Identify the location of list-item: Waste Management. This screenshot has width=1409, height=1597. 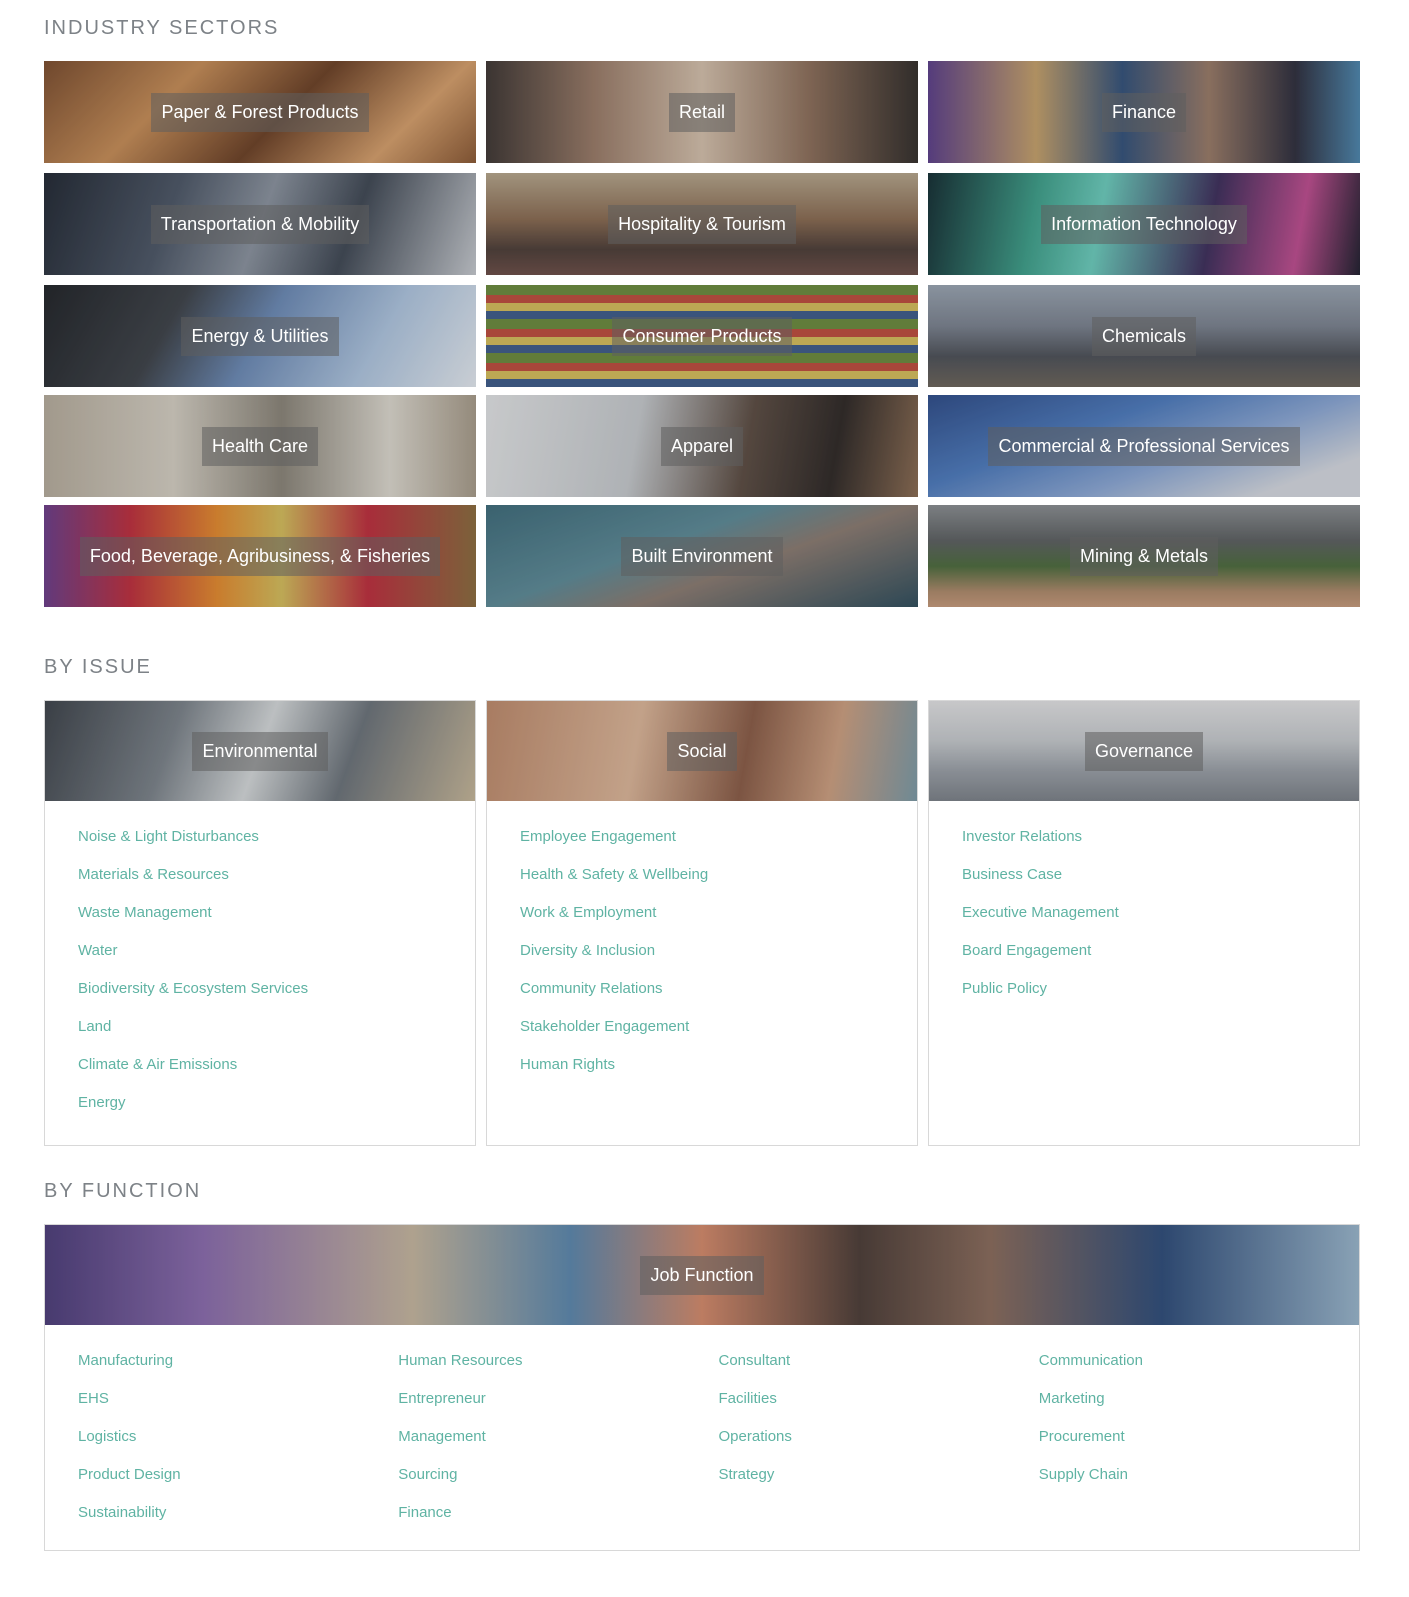
(276, 920).